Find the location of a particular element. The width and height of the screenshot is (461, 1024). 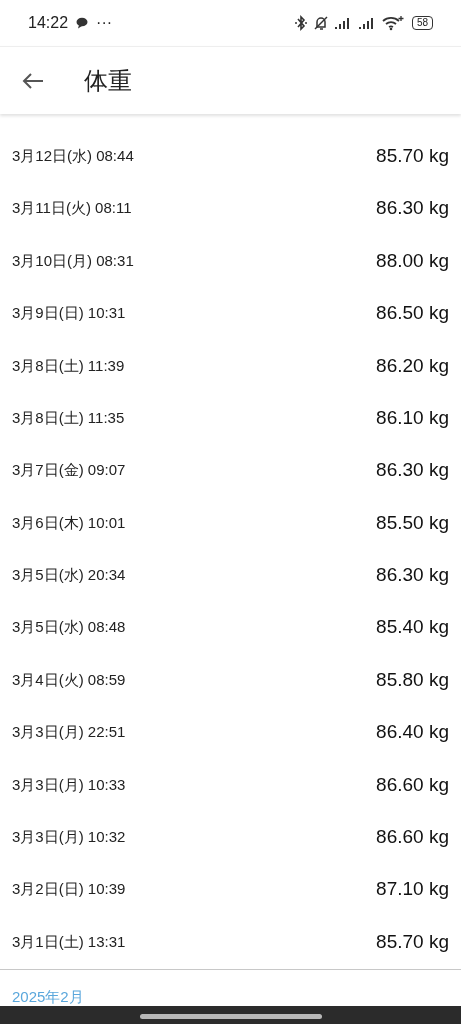

weight-entry-row: 3月4日(火) 08:59 85.80 kg is located at coordinates (230, 680).